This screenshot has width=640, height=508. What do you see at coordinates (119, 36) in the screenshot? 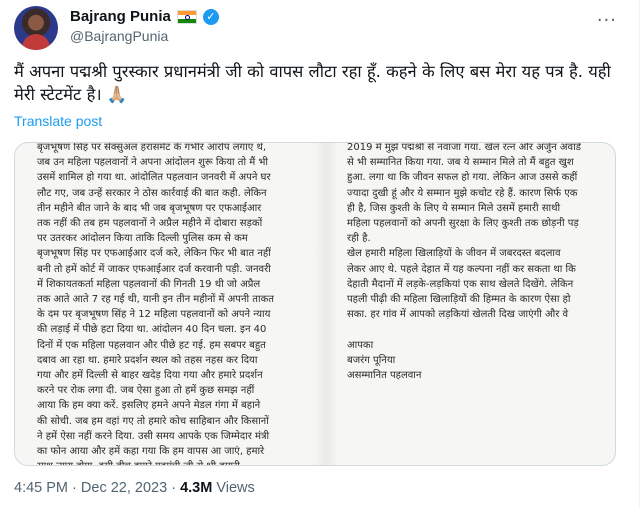
I see `author-handle: @BajrangPunia` at bounding box center [119, 36].